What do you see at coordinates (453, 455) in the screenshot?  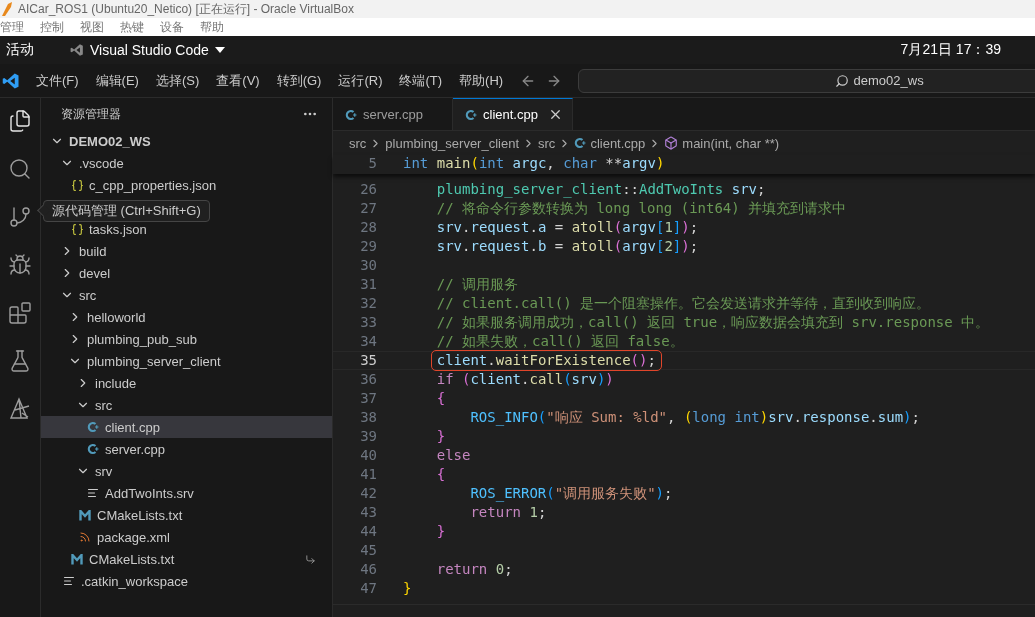 I see `code-line: else` at bounding box center [453, 455].